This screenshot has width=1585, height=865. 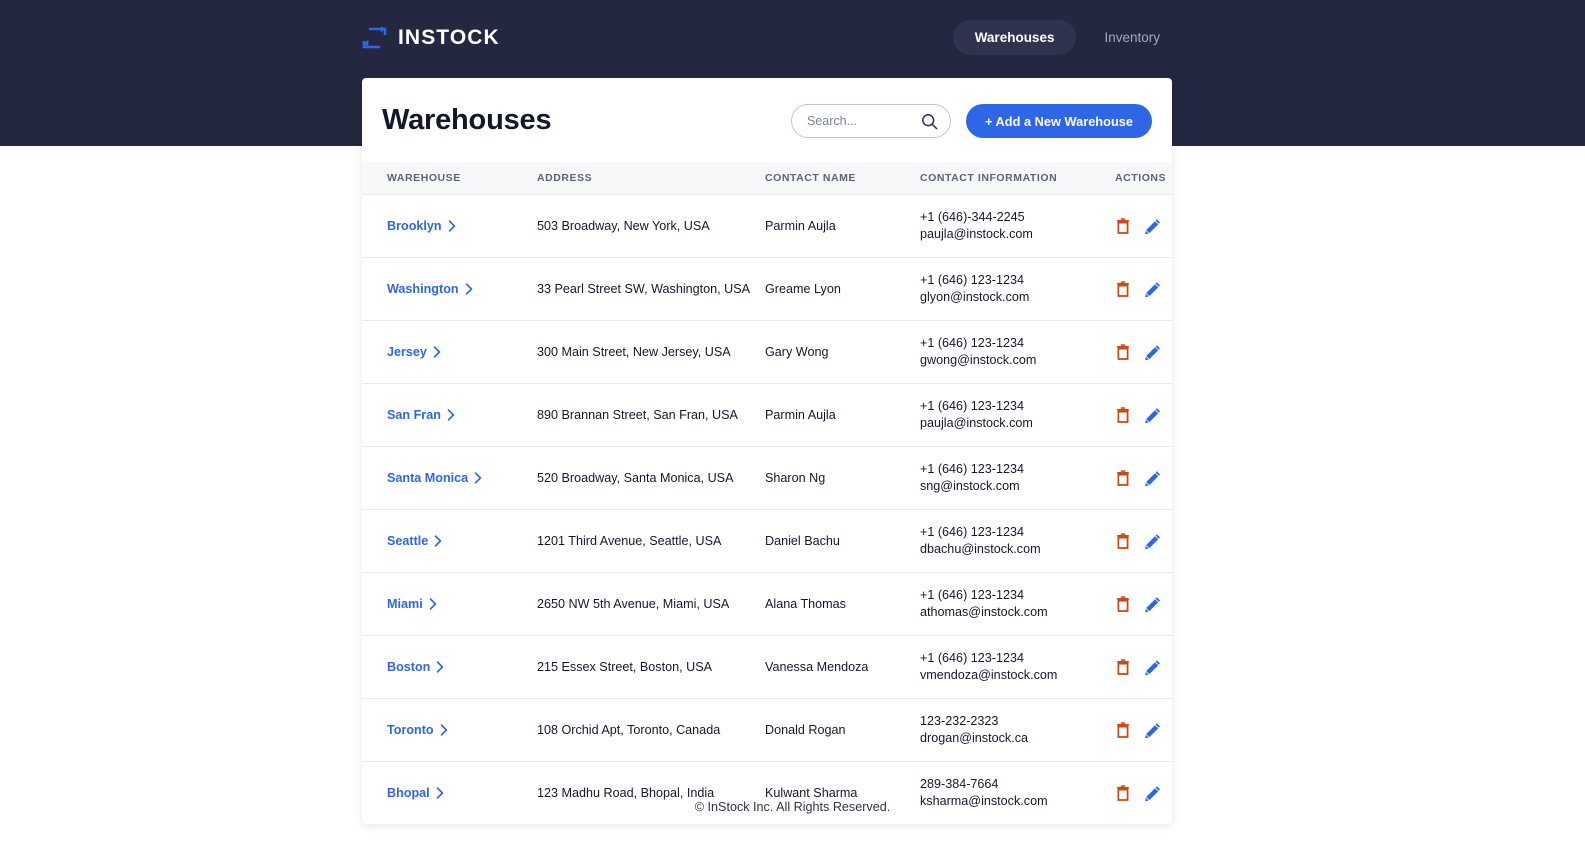 I want to click on cell-contact-information: +1 (646) 123-1234 dbachu@instock.com, so click(x=1017, y=541).